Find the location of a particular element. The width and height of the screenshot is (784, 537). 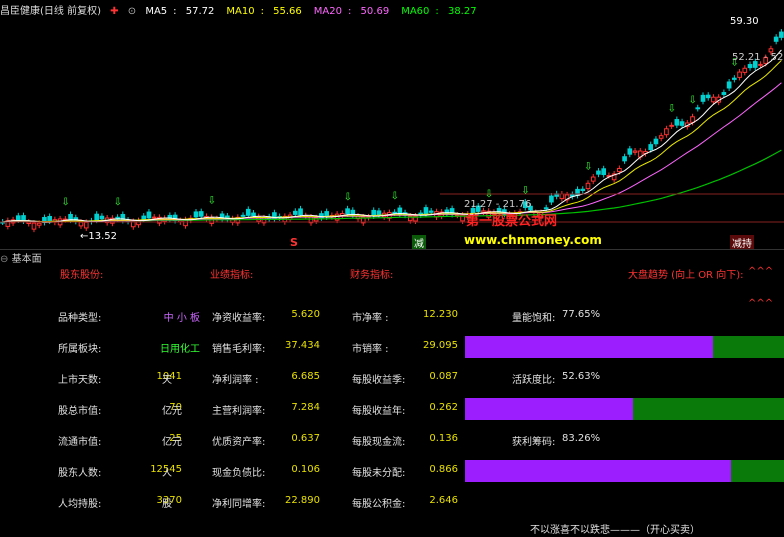

performance-label: 净利润率 : is located at coordinates (235, 380).